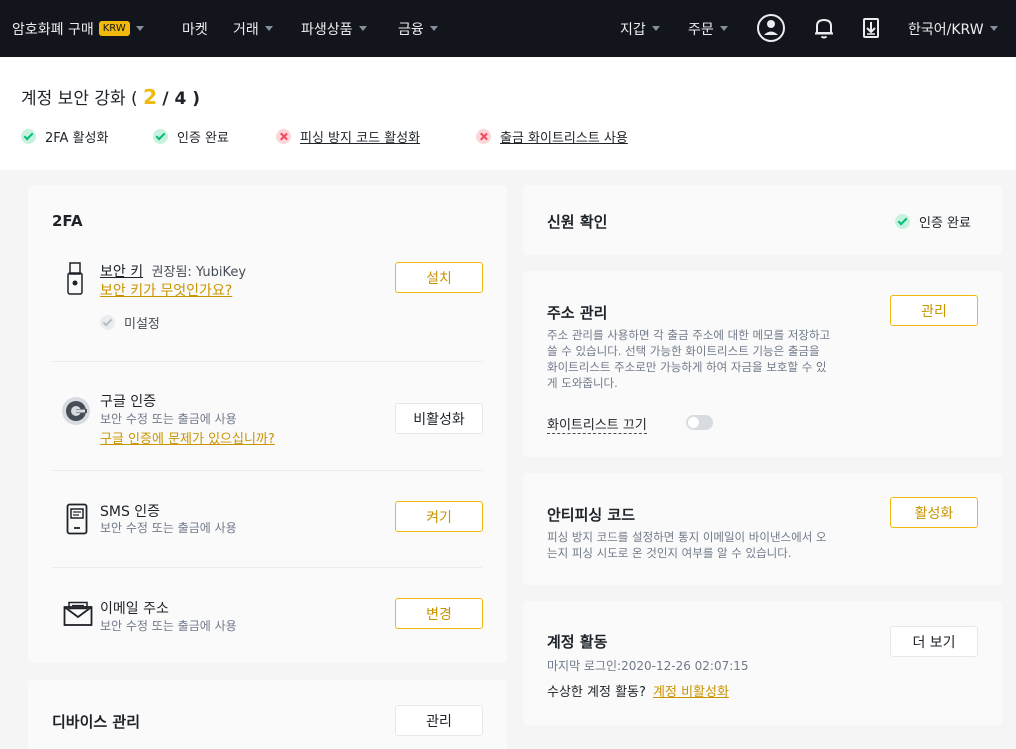 This screenshot has width=1016, height=749. Describe the element at coordinates (439, 418) in the screenshot. I see `disable-google-auth-button: 비활성화` at that location.